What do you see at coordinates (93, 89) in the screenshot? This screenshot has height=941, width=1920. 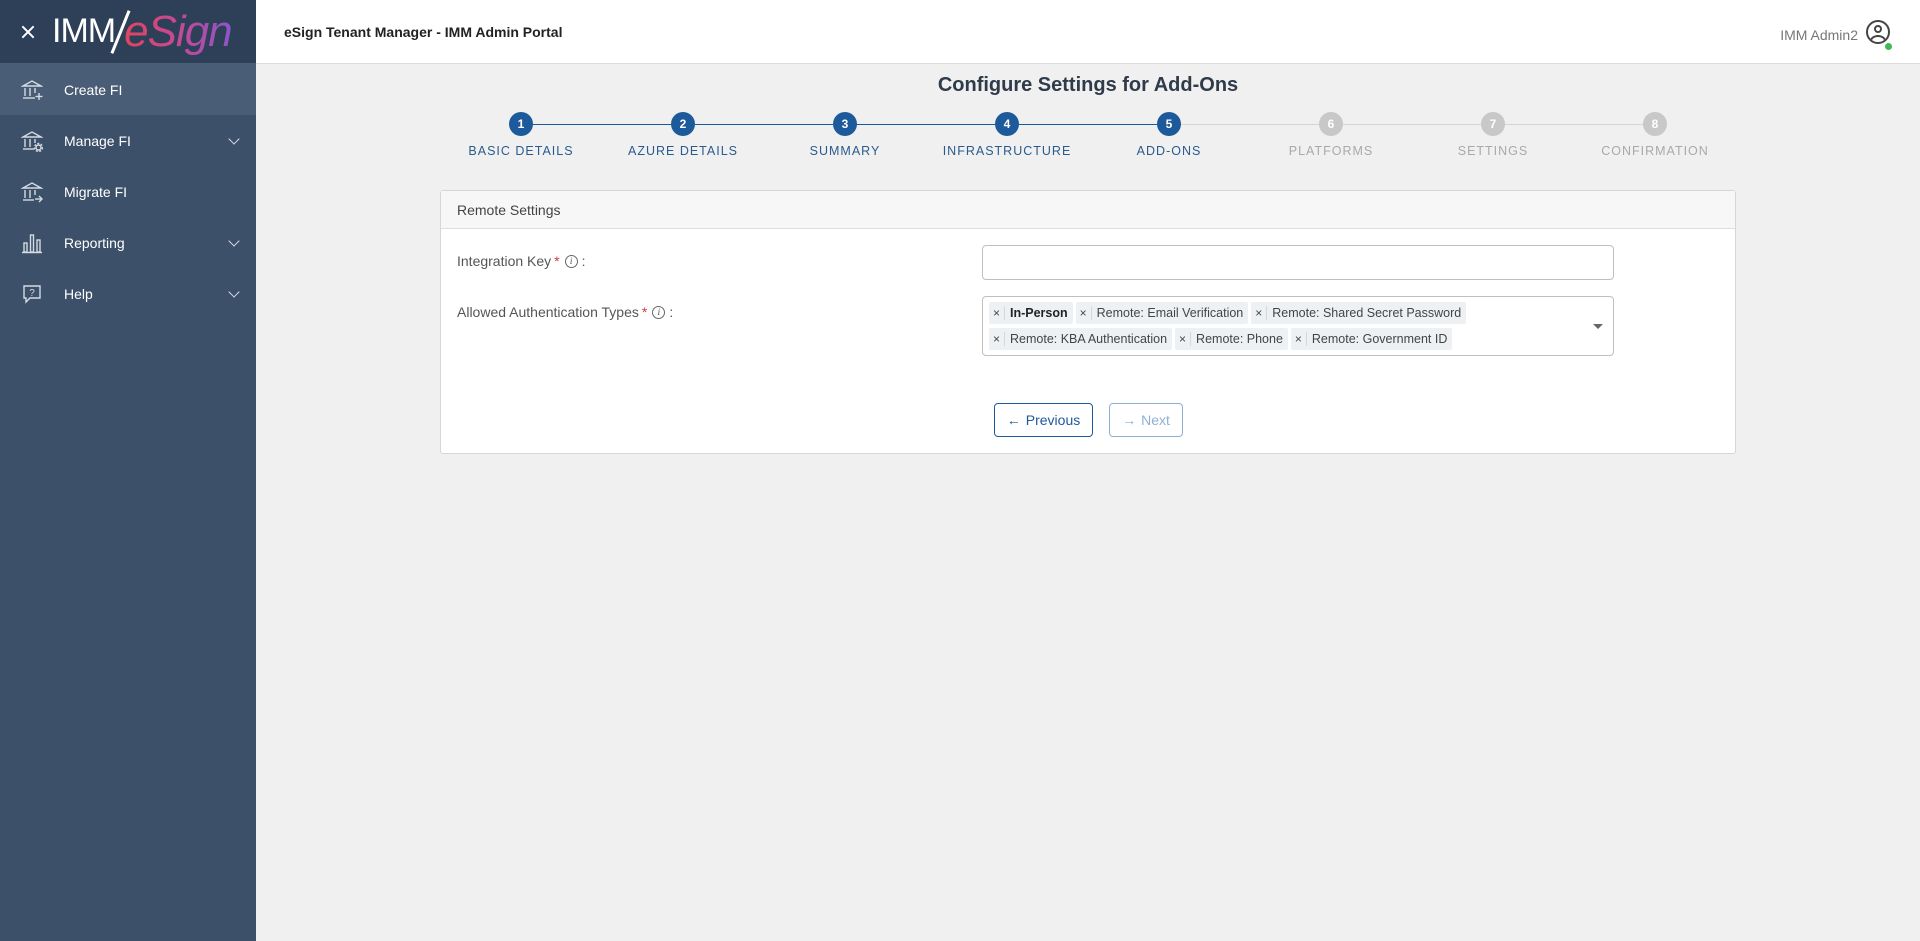 I see `sidebar-item-label: Create FI` at bounding box center [93, 89].